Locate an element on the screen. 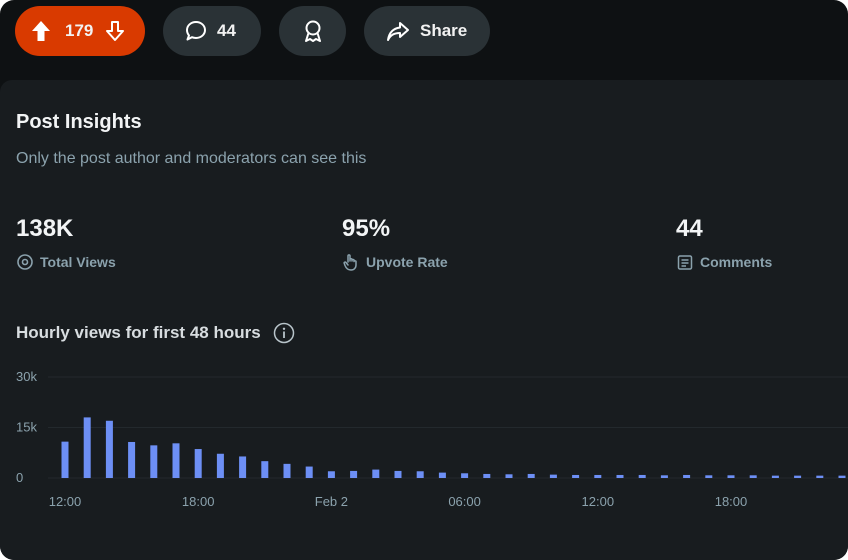 The height and width of the screenshot is (560, 848). comment-count: 44 is located at coordinates (226, 30).